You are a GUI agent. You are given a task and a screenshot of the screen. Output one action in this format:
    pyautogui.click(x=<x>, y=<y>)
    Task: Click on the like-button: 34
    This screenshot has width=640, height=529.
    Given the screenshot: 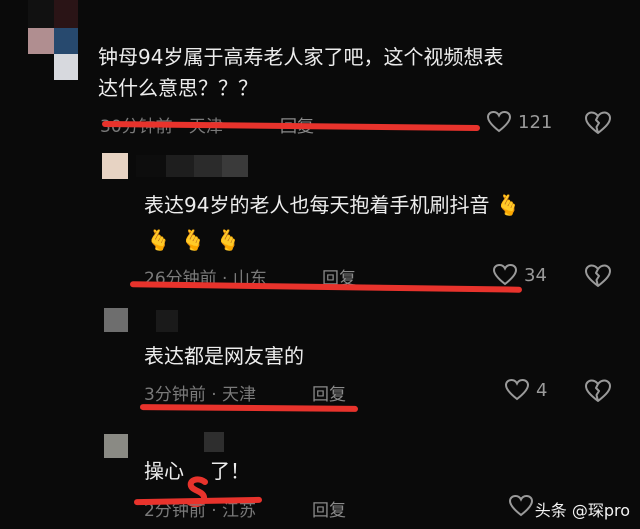 What is the action you would take?
    pyautogui.click(x=519, y=275)
    